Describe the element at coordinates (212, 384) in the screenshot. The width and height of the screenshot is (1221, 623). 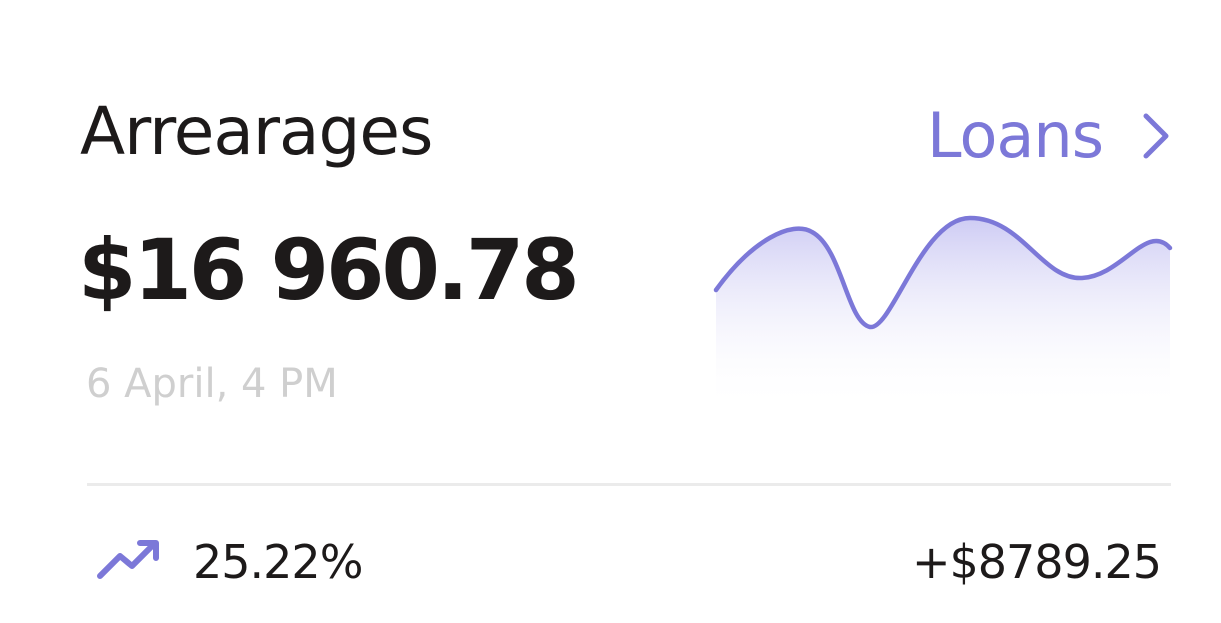
I see `timestamp: 6 April, 4 PM` at that location.